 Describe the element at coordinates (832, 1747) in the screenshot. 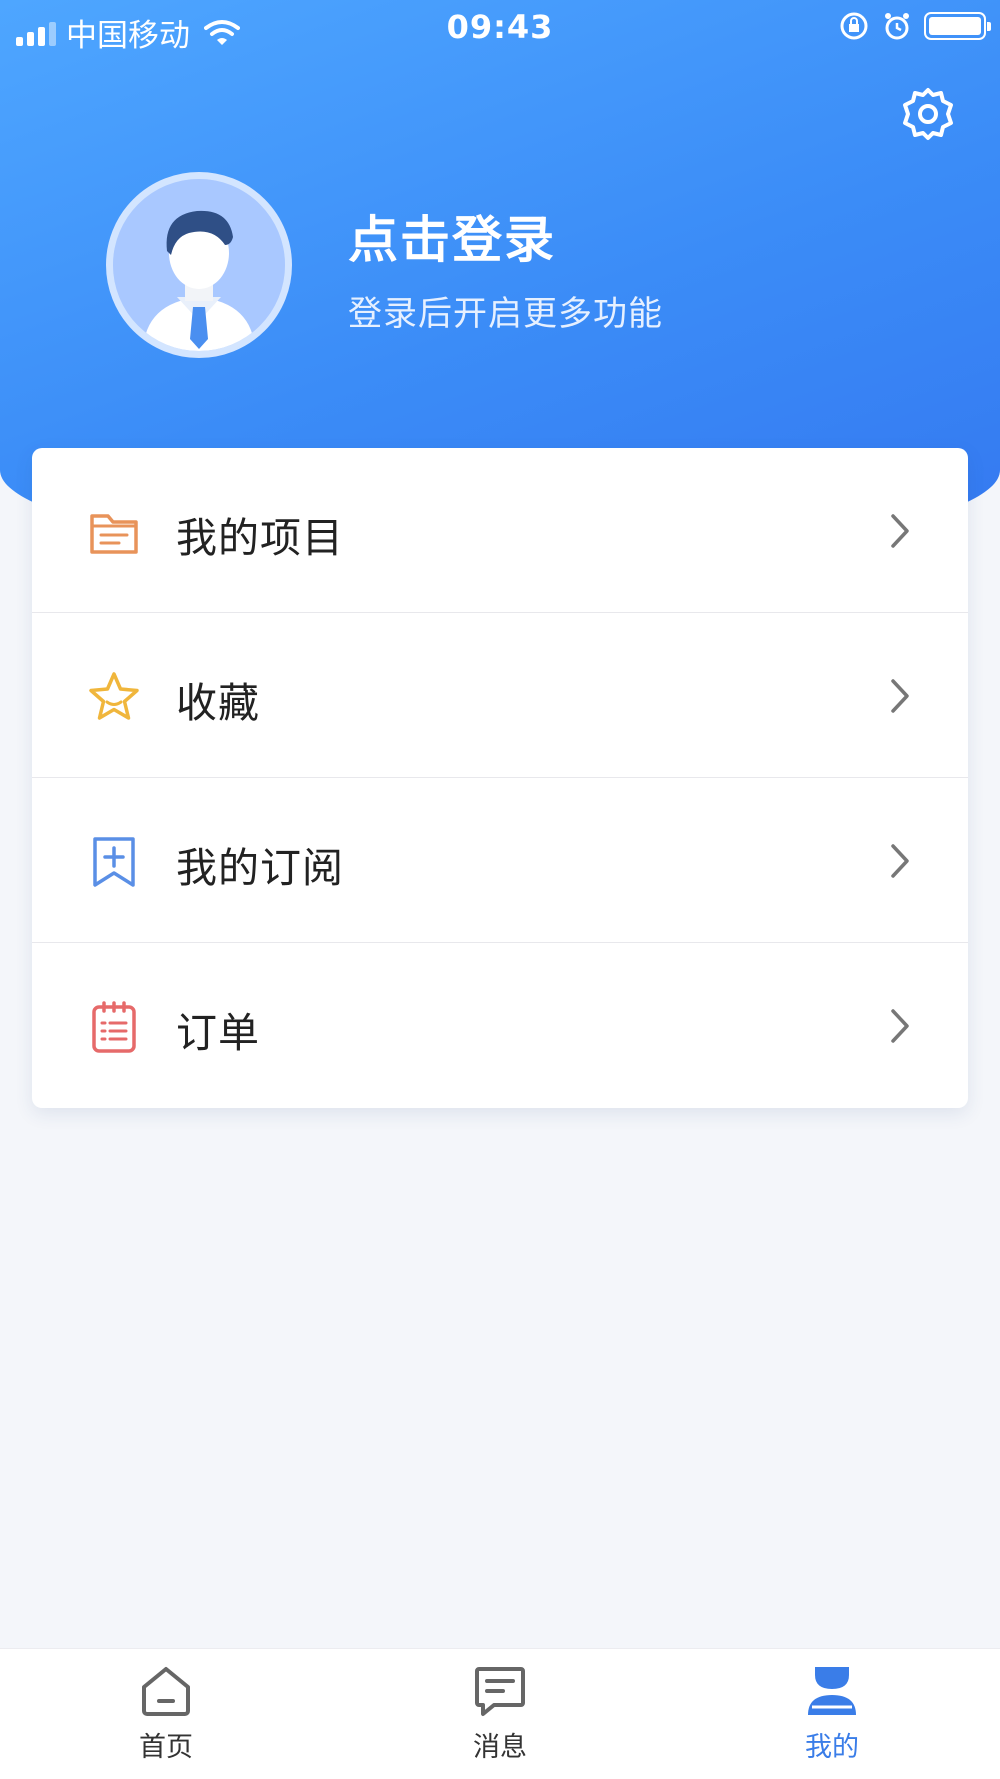

I see `tab-label: 我的` at that location.